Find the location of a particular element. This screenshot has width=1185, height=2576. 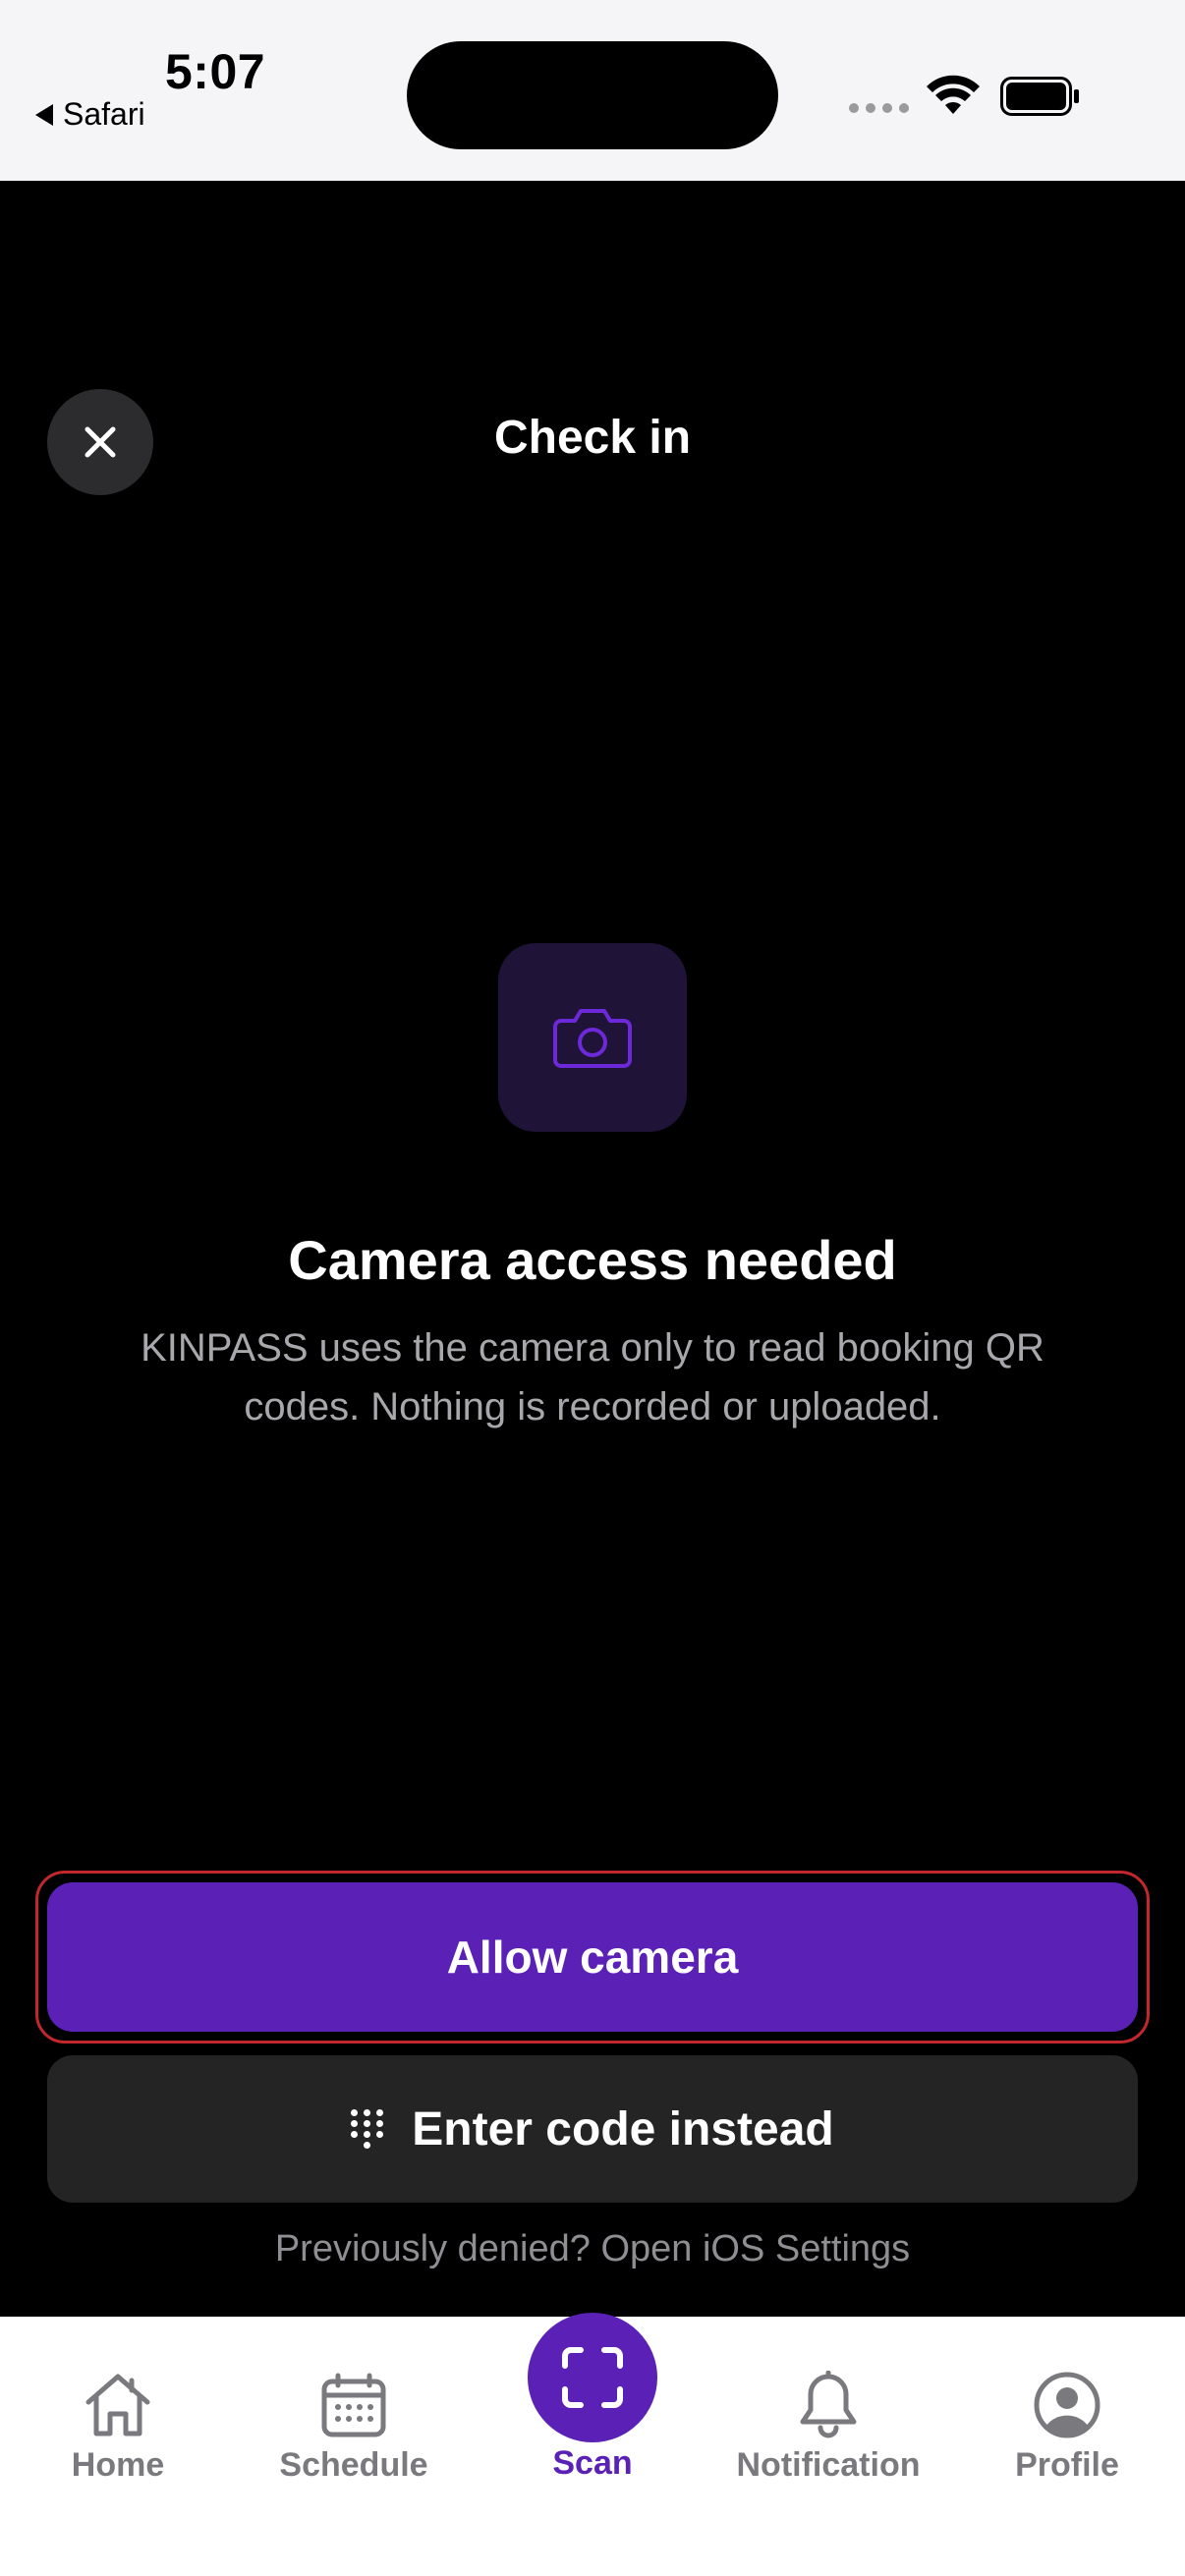

profile-icon is located at coordinates (1067, 2405).